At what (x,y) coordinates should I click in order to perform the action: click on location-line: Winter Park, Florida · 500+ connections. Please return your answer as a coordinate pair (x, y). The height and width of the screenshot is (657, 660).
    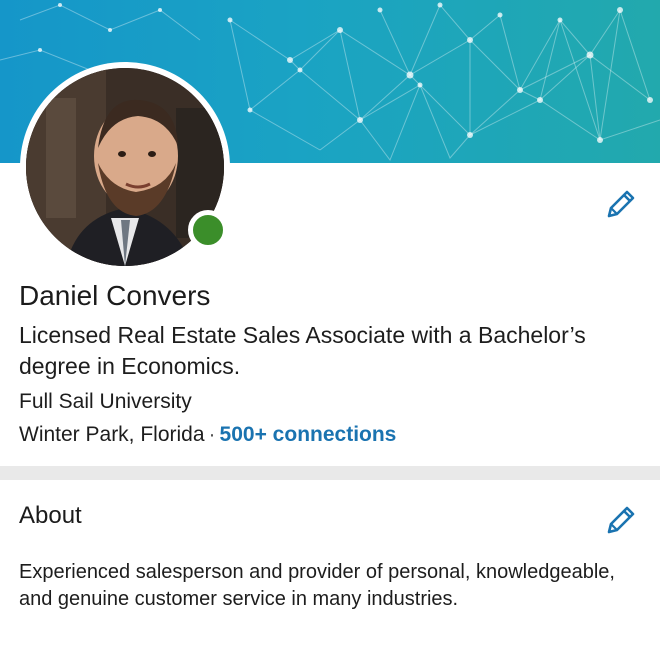
    Looking at the image, I should click on (207, 435).